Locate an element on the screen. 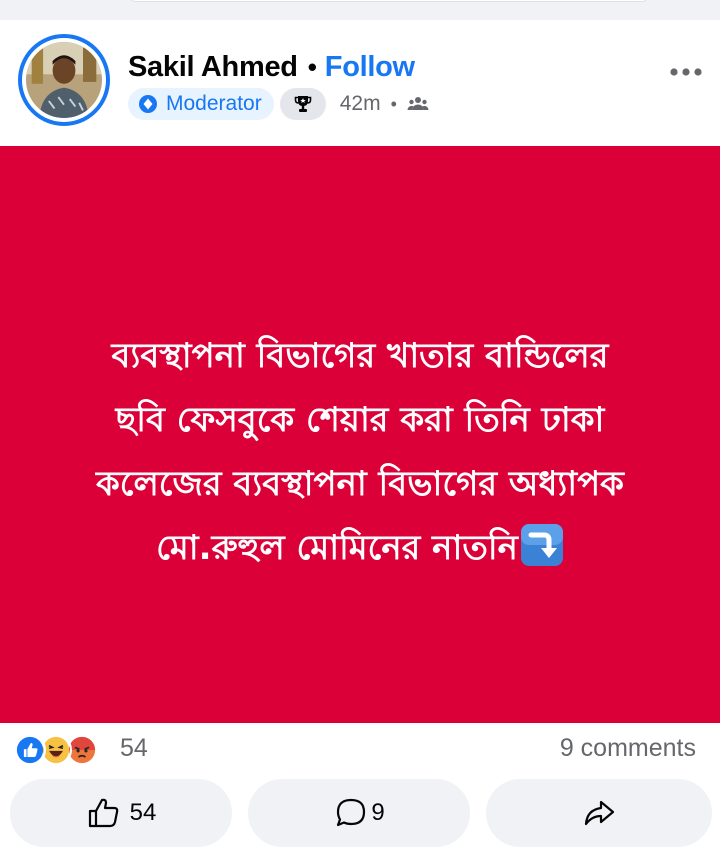 The height and width of the screenshot is (850, 720). like-count: 54 is located at coordinates (143, 812).